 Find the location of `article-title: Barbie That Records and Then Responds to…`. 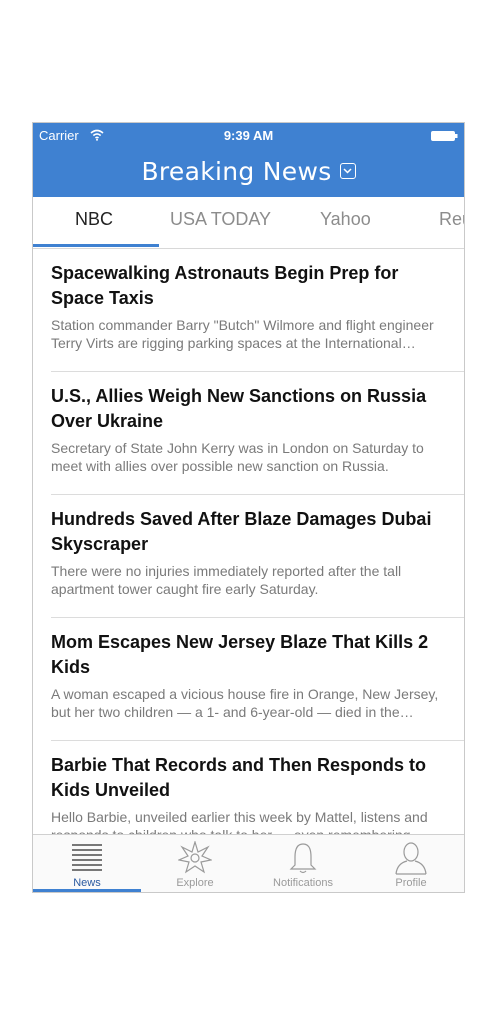

article-title: Barbie That Records and Then Responds to… is located at coordinates (239, 777).